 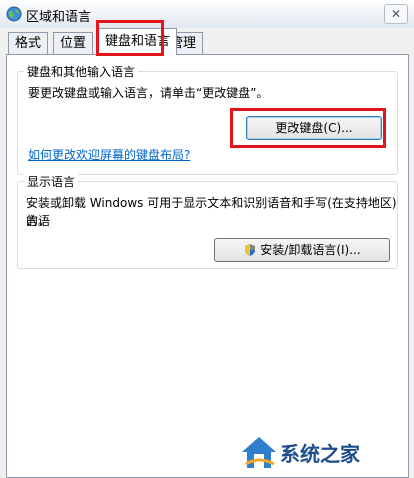 I want to click on watermark: 系统之家, so click(x=325, y=454).